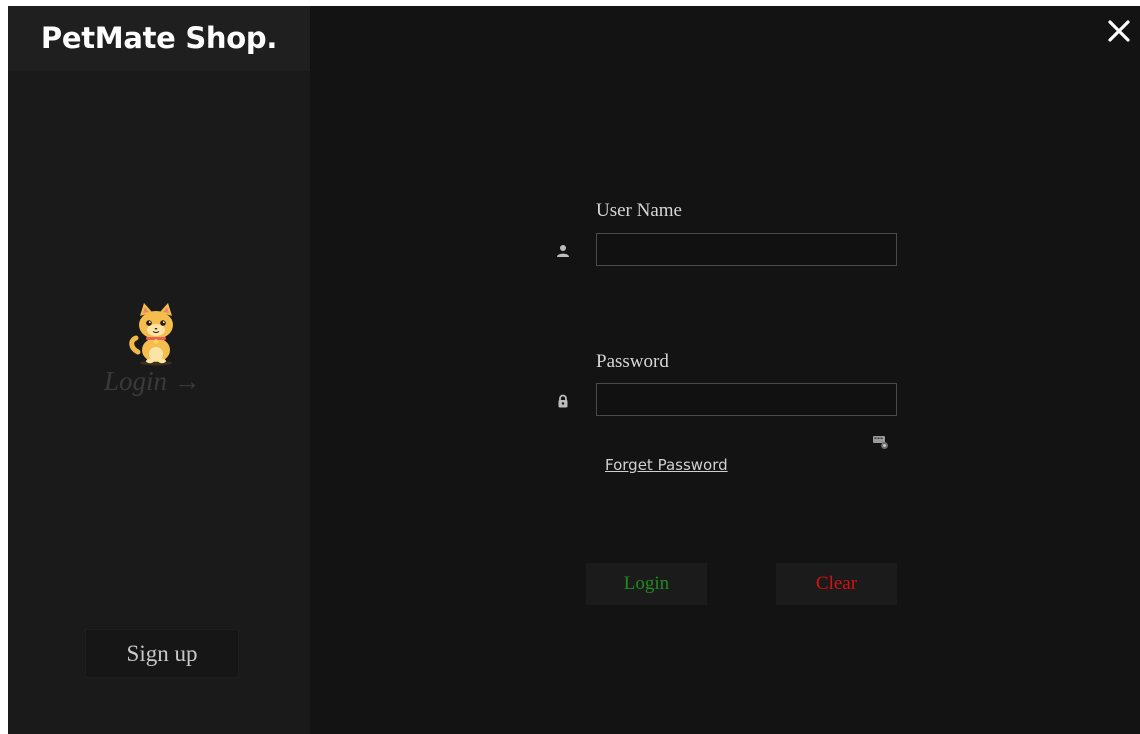 This screenshot has width=1140, height=734. What do you see at coordinates (639, 210) in the screenshot?
I see `username-label: User Name` at bounding box center [639, 210].